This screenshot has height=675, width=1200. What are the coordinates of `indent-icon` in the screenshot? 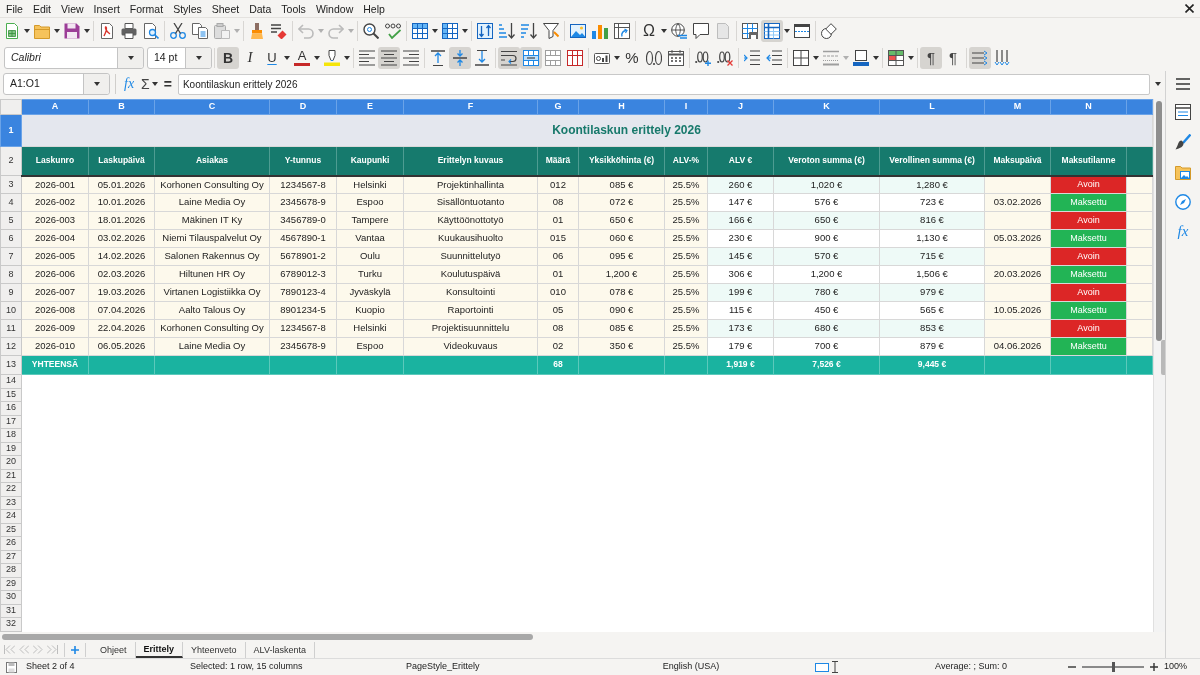 It's located at (752, 57).